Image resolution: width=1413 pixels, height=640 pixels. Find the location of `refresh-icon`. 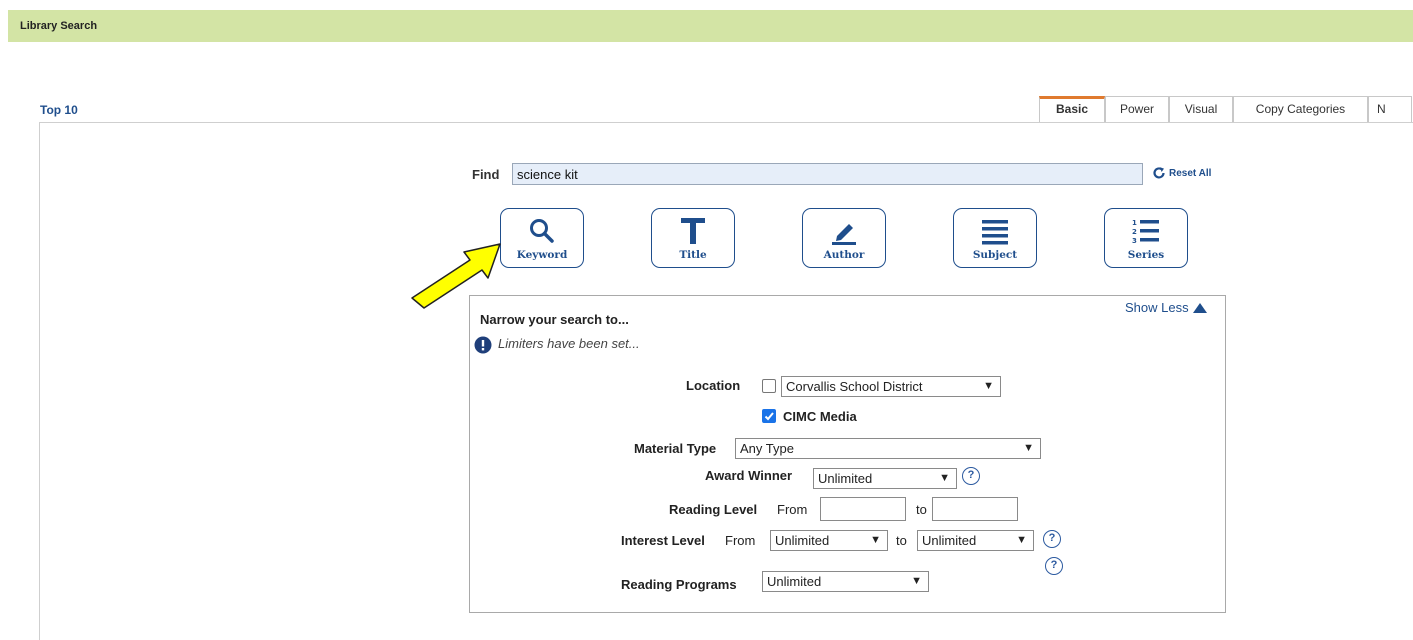

refresh-icon is located at coordinates (1159, 173).